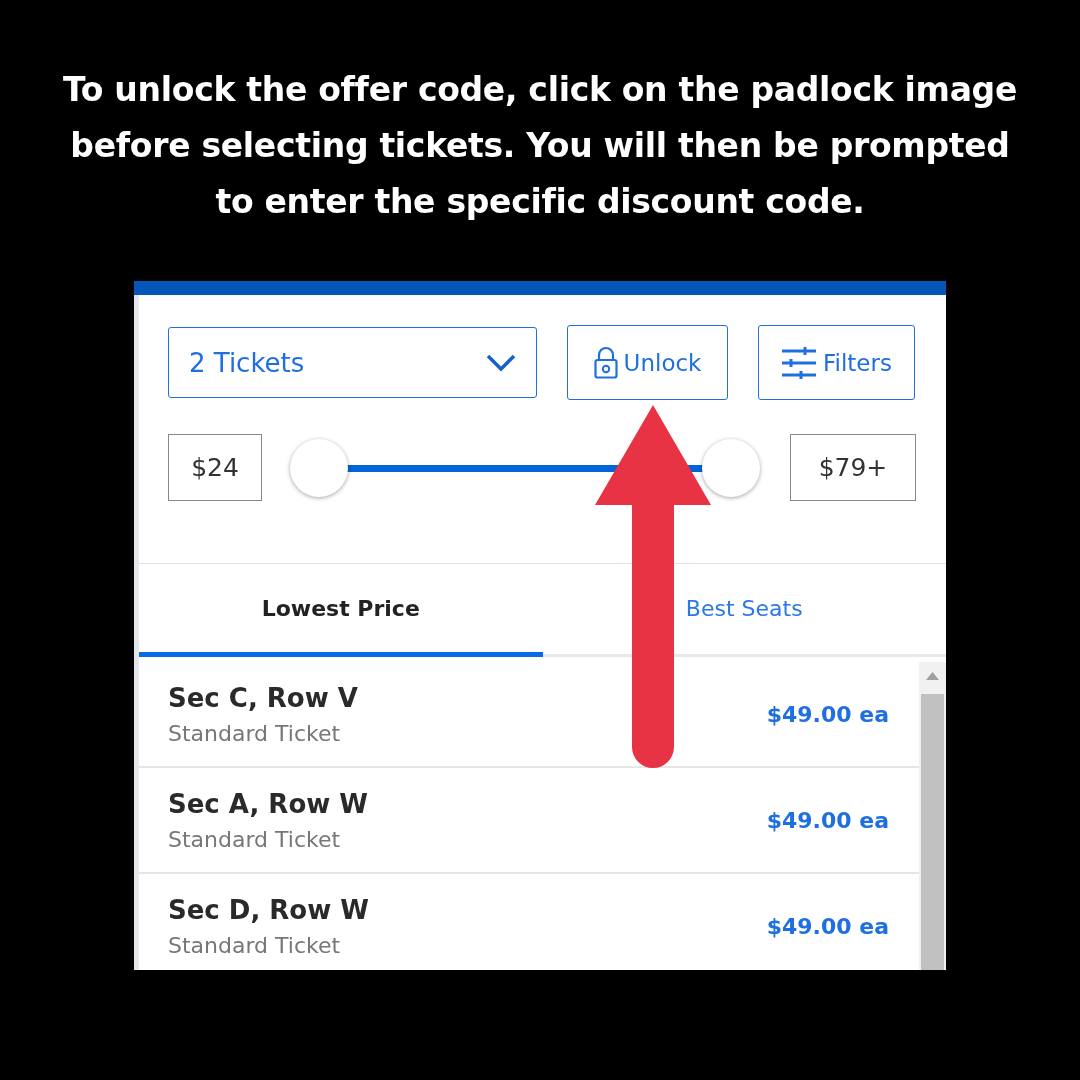 The height and width of the screenshot is (1080, 1080). I want to click on seat-location: Sec D, Row W, so click(268, 909).